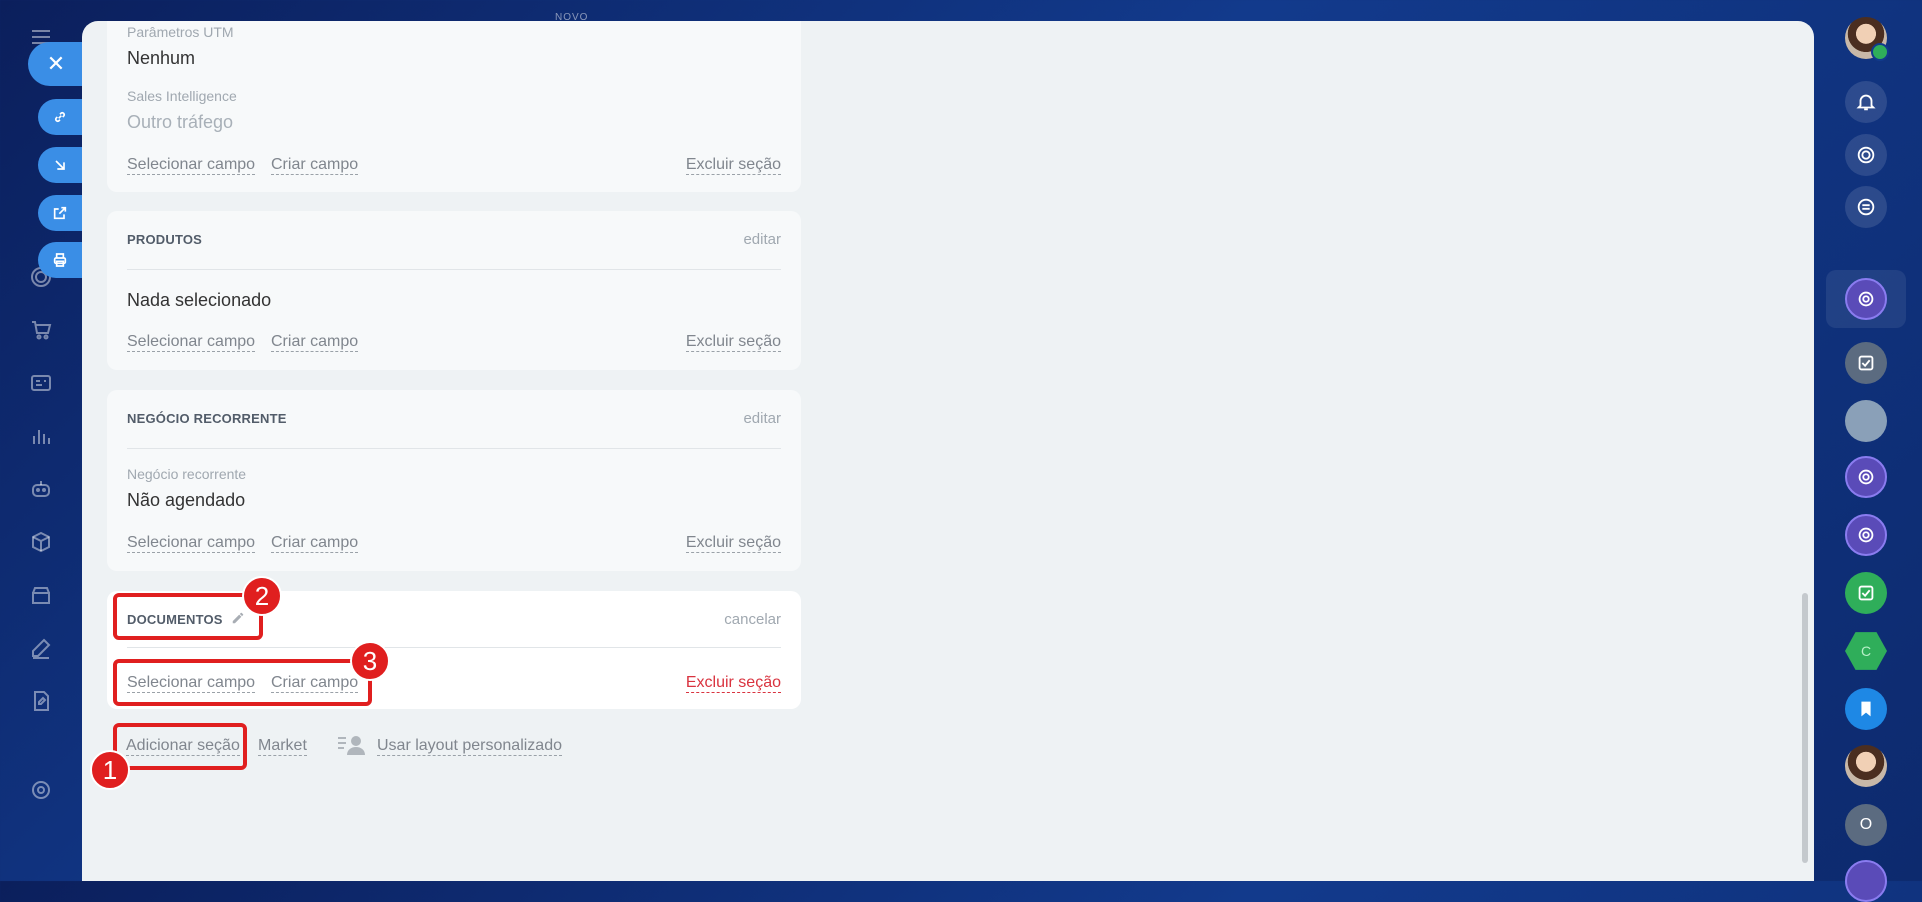 Image resolution: width=1922 pixels, height=902 pixels. I want to click on user-avatar, so click(1867, 39).